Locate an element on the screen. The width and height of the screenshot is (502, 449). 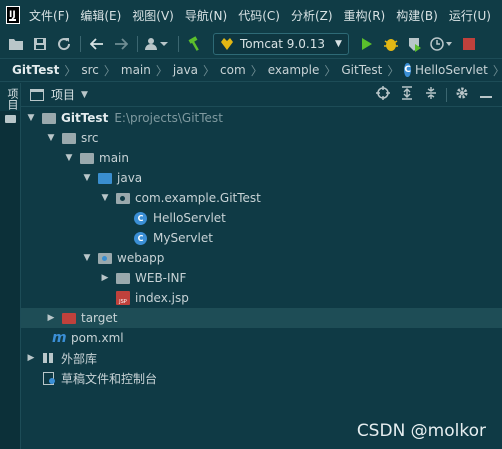
breadcrumb-item: com is located at coordinates (233, 70).